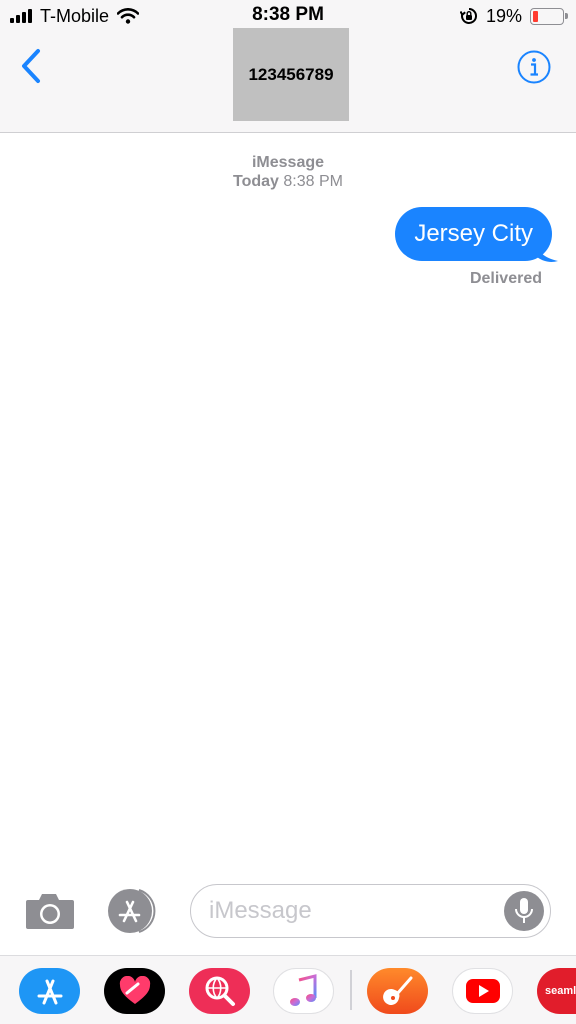 This screenshot has width=576, height=1024. I want to click on app-drawer: seamle, so click(288, 989).